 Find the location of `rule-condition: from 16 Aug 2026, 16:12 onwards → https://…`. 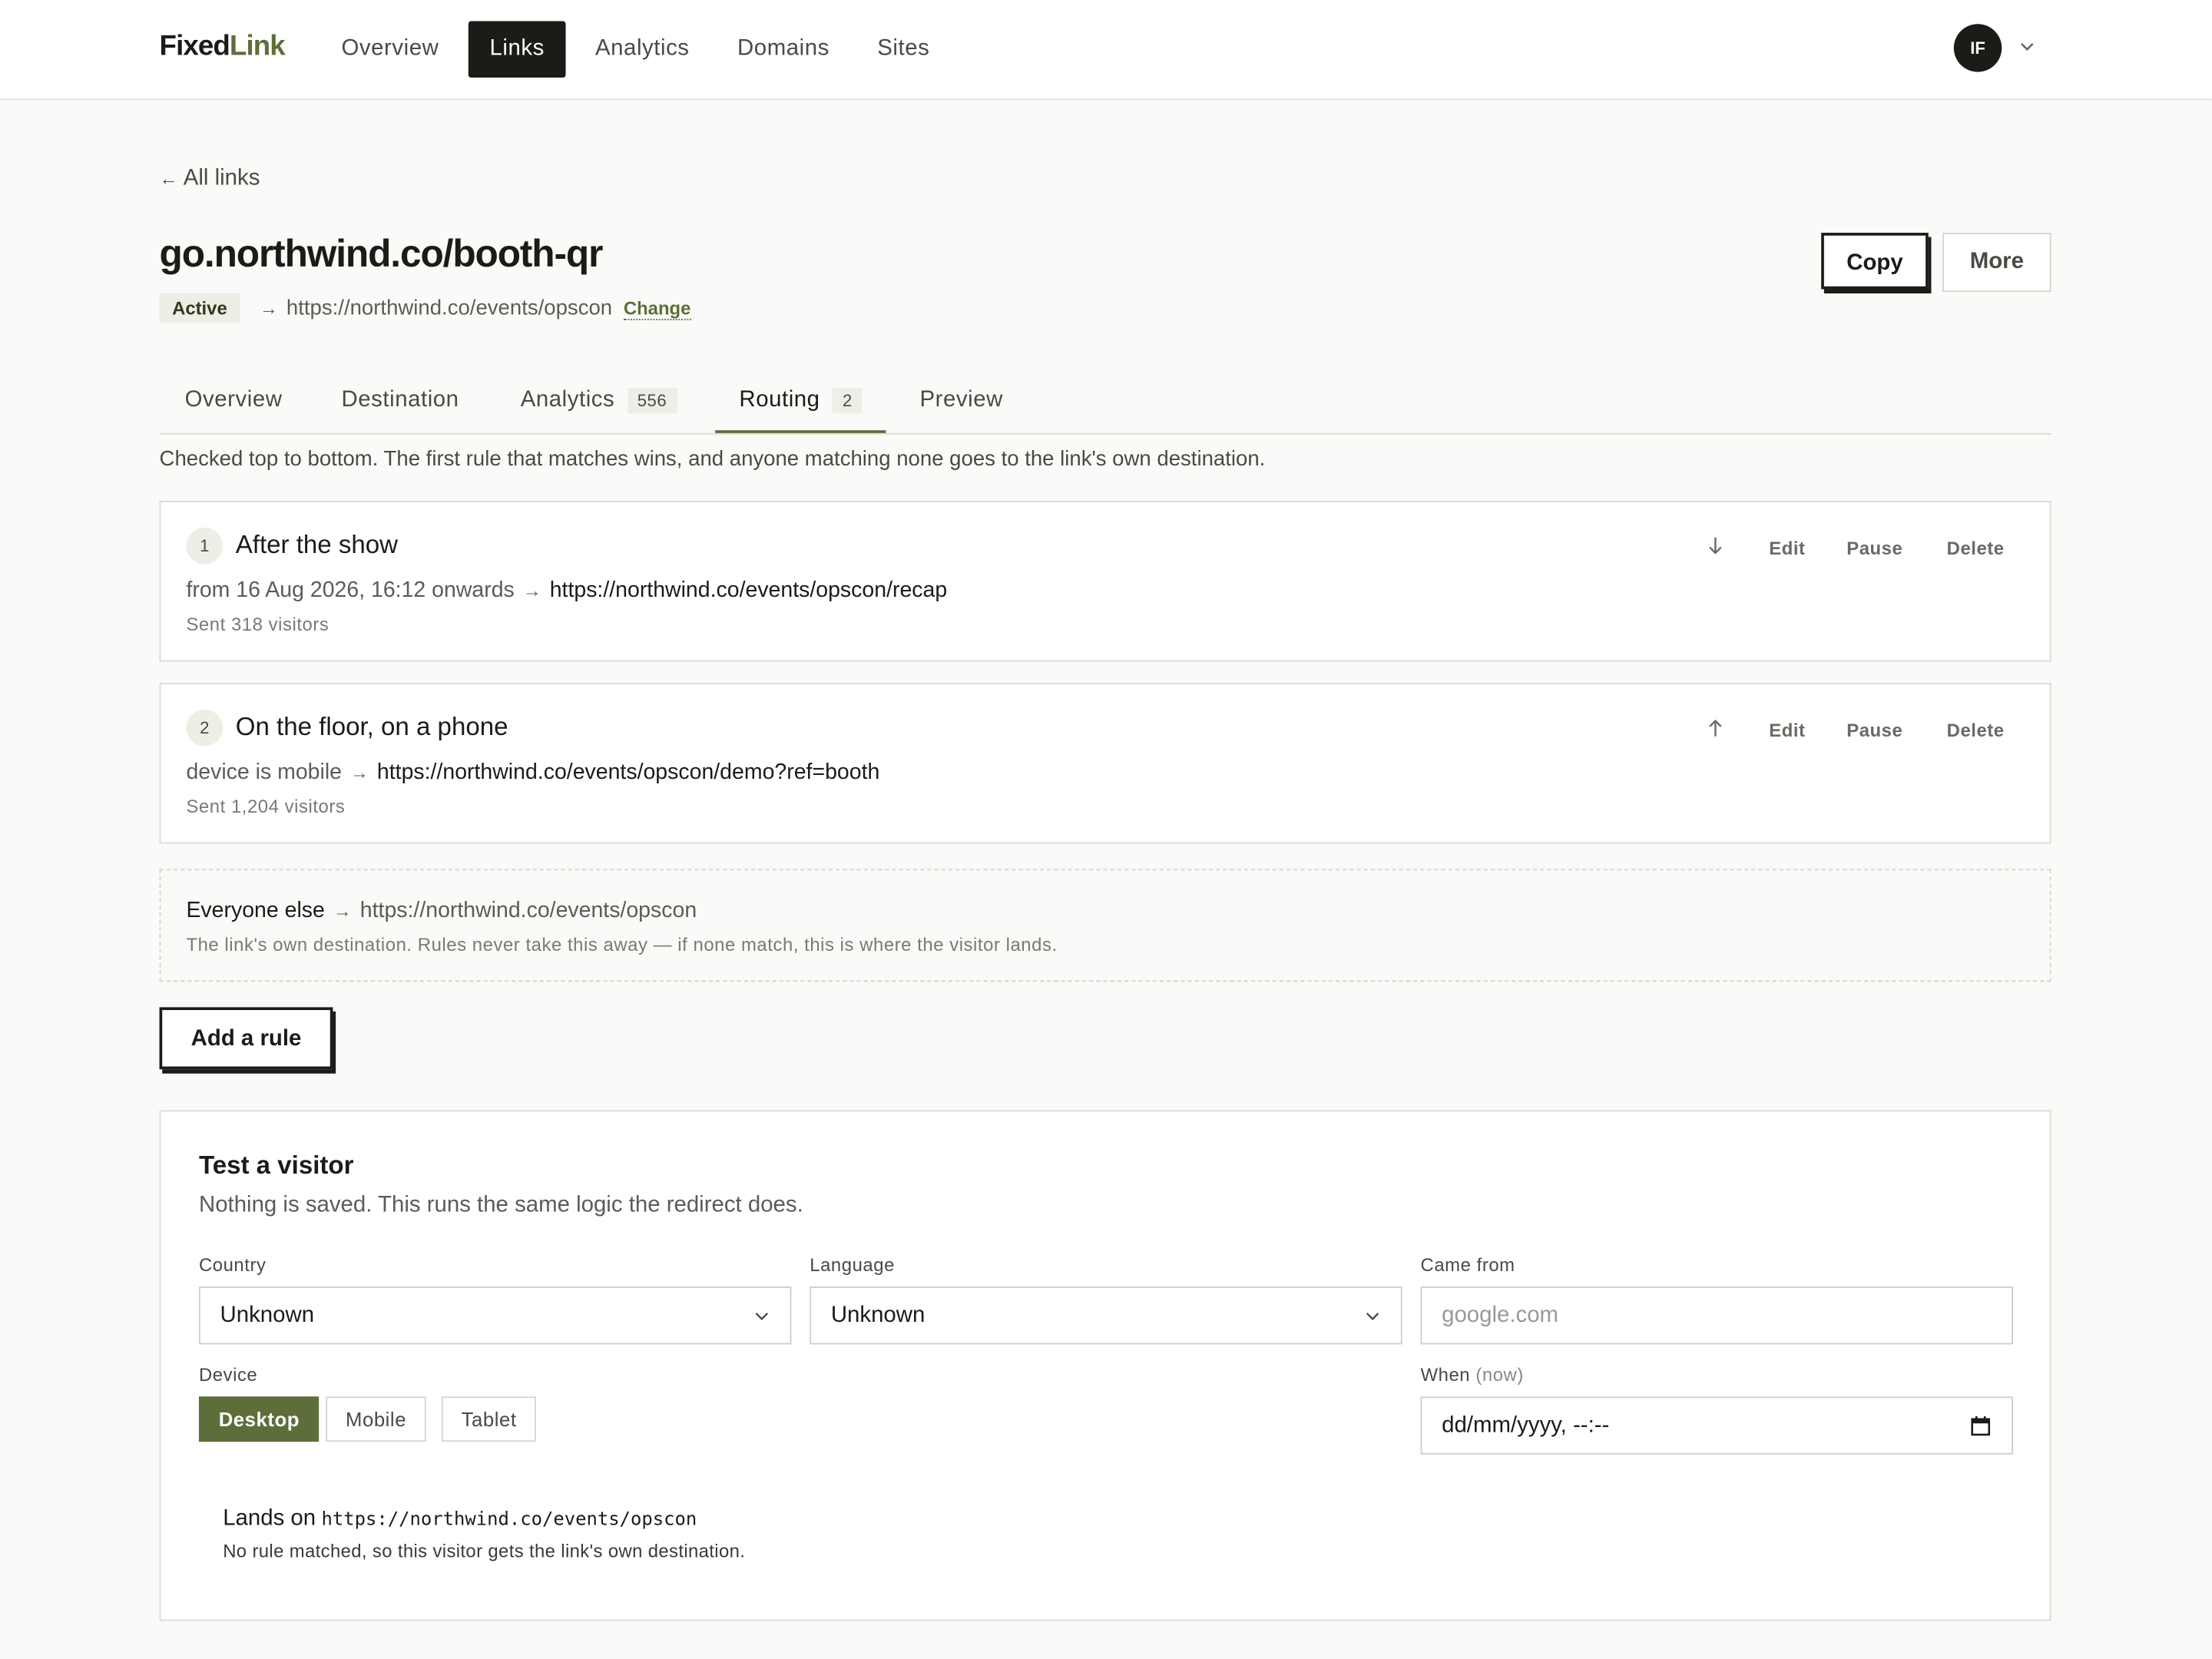

rule-condition: from 16 Aug 2026, 16:12 onwards → https://… is located at coordinates (566, 591).